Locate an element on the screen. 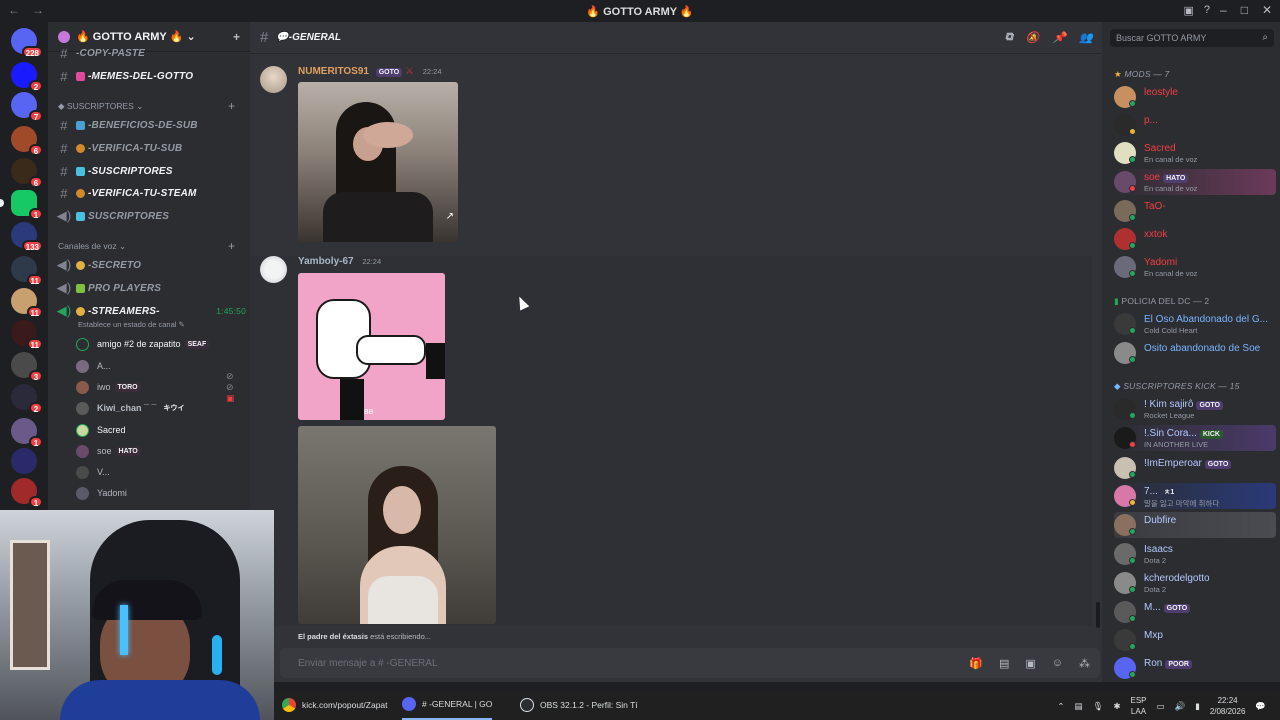 The image size is (1280, 720). member-item: ! Kim sajirô GOTO Rocket League is located at coordinates (1194, 409).